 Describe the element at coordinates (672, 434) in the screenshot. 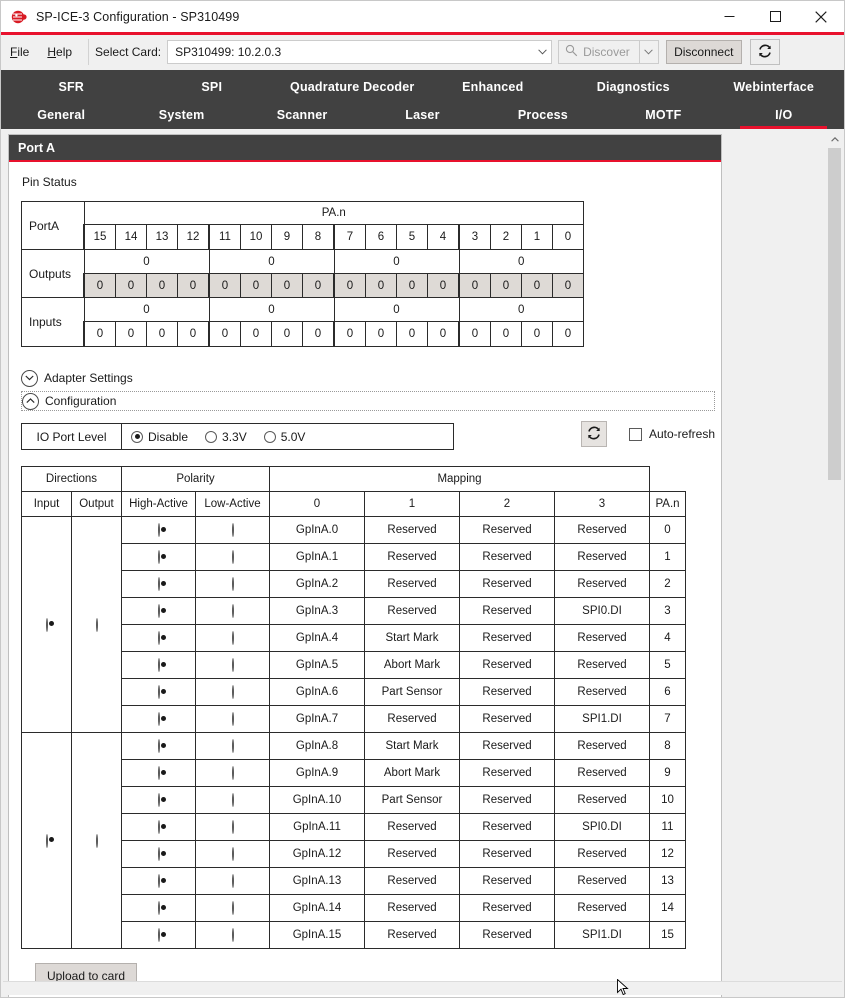

I see `auto-refresh-checkbox-group: Auto-refresh` at that location.